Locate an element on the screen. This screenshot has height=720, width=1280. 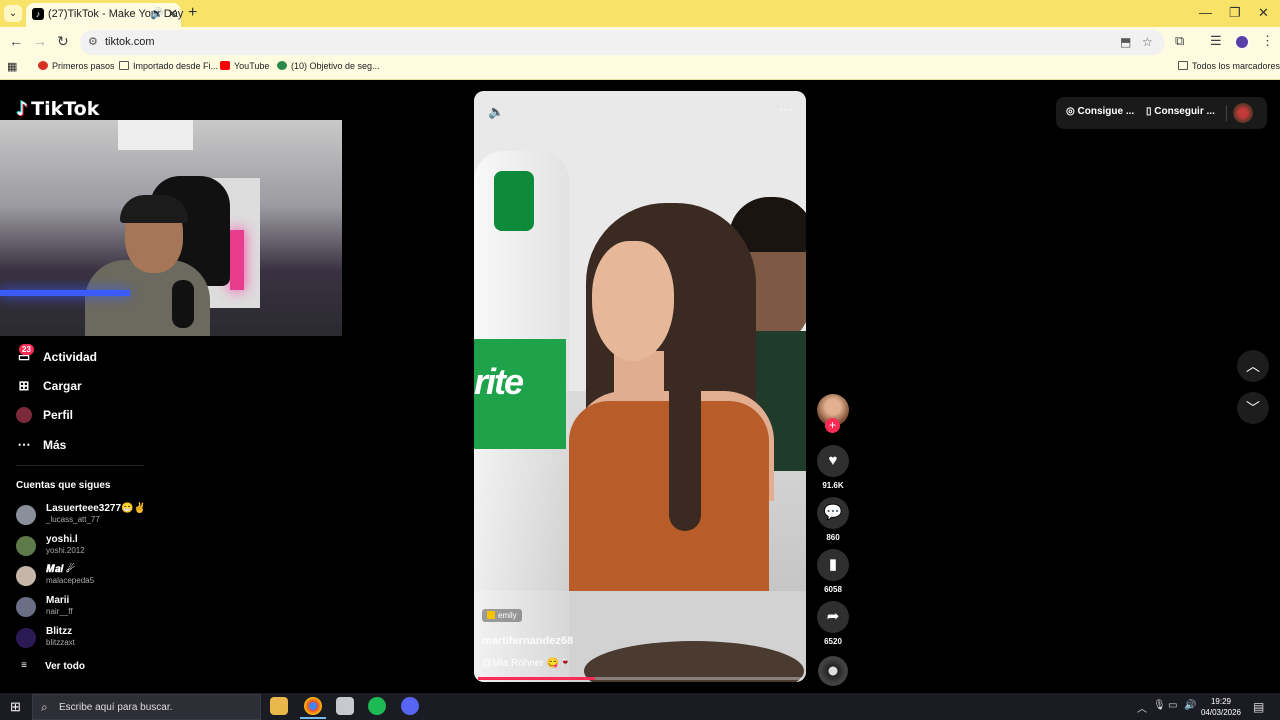
close-window-icon: ✕ is located at coordinates (1263, 13).